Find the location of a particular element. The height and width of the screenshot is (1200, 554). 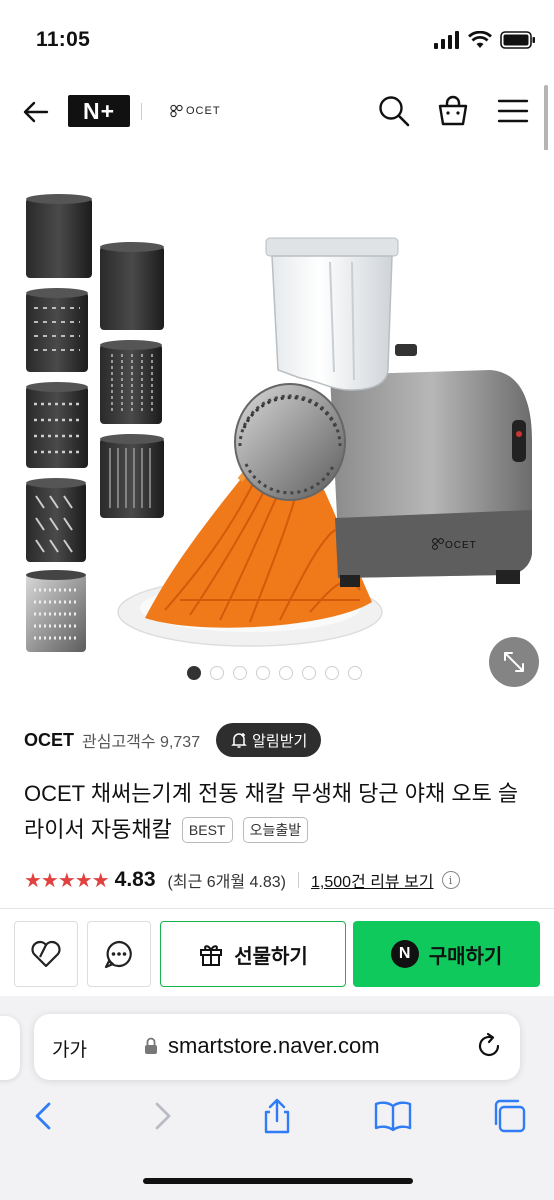

buy-button-label: 구매하기 is located at coordinates (465, 956).